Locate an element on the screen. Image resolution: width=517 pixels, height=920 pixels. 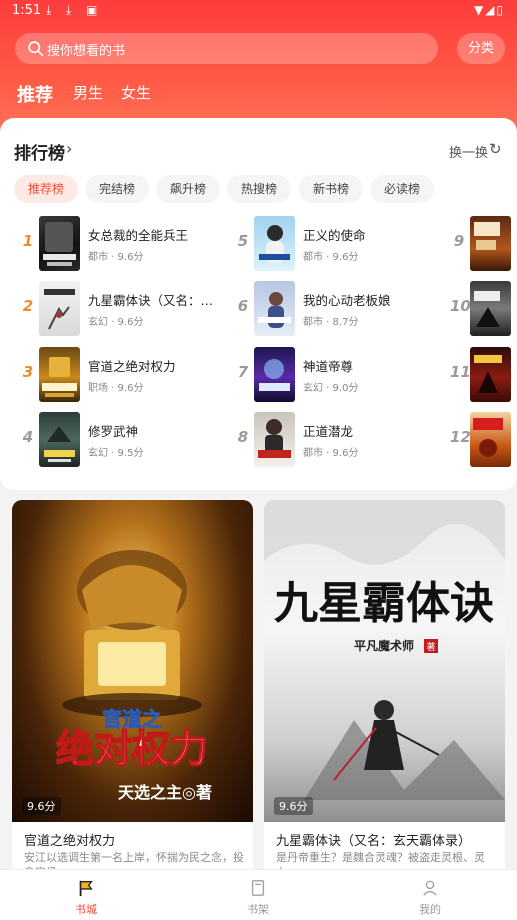
user-icon is located at coordinates (430, 888).